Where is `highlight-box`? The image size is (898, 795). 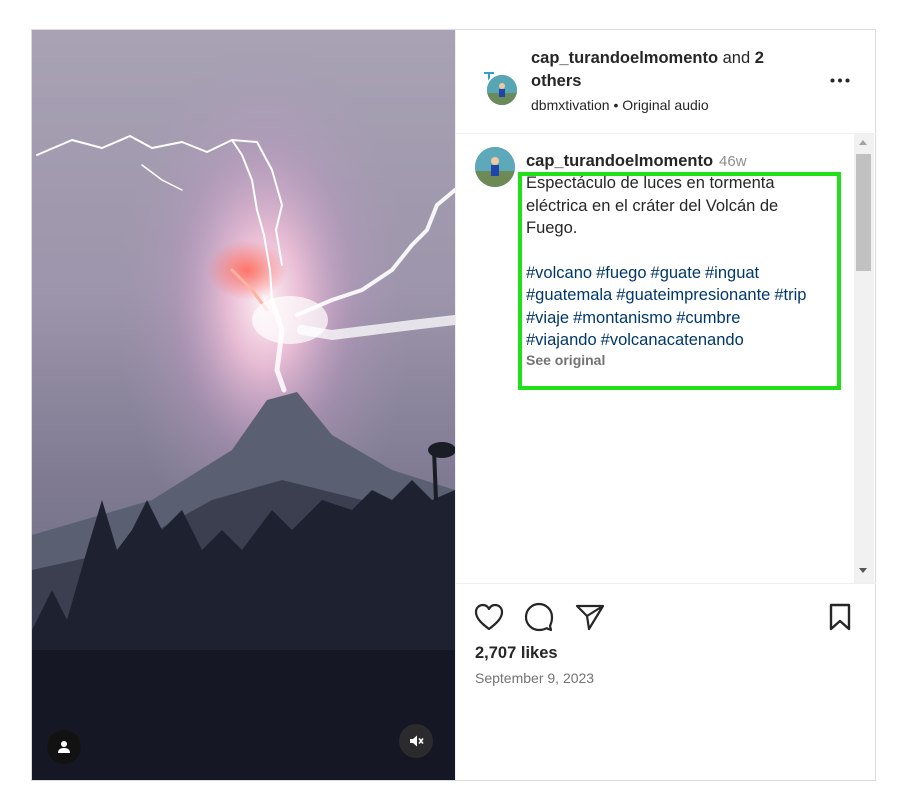
highlight-box is located at coordinates (679, 281).